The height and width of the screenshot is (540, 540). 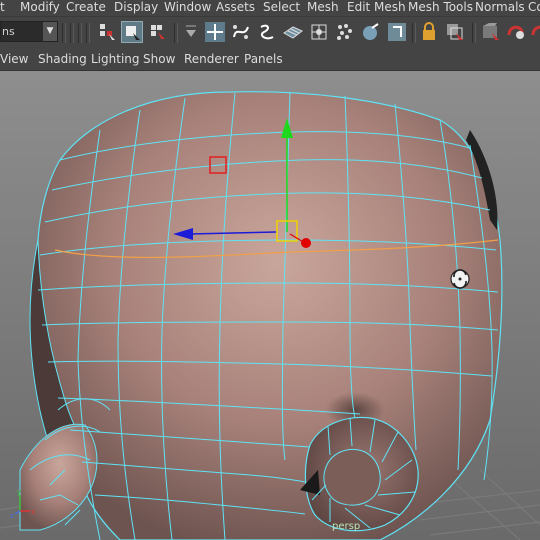 What do you see at coordinates (115, 59) in the screenshot?
I see `panel-menu-lighting: Lighting` at bounding box center [115, 59].